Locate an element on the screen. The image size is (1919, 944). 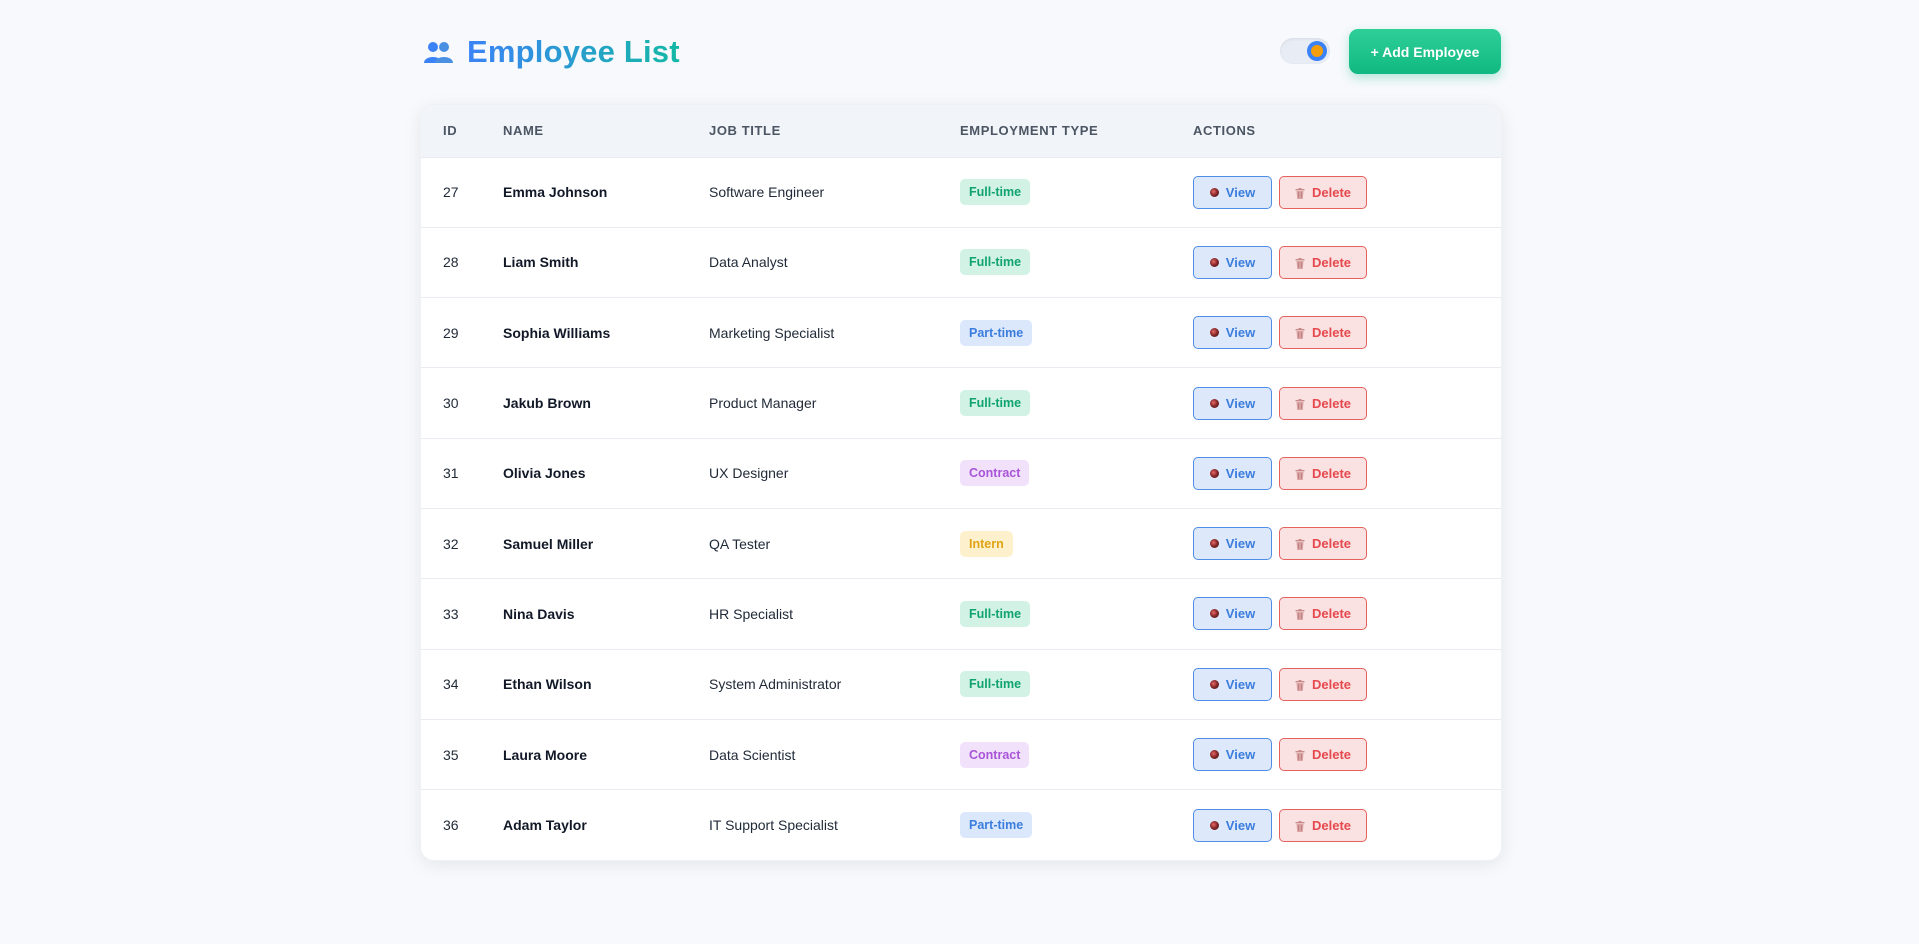
add-employee-button: + Add Employee is located at coordinates (1425, 51).